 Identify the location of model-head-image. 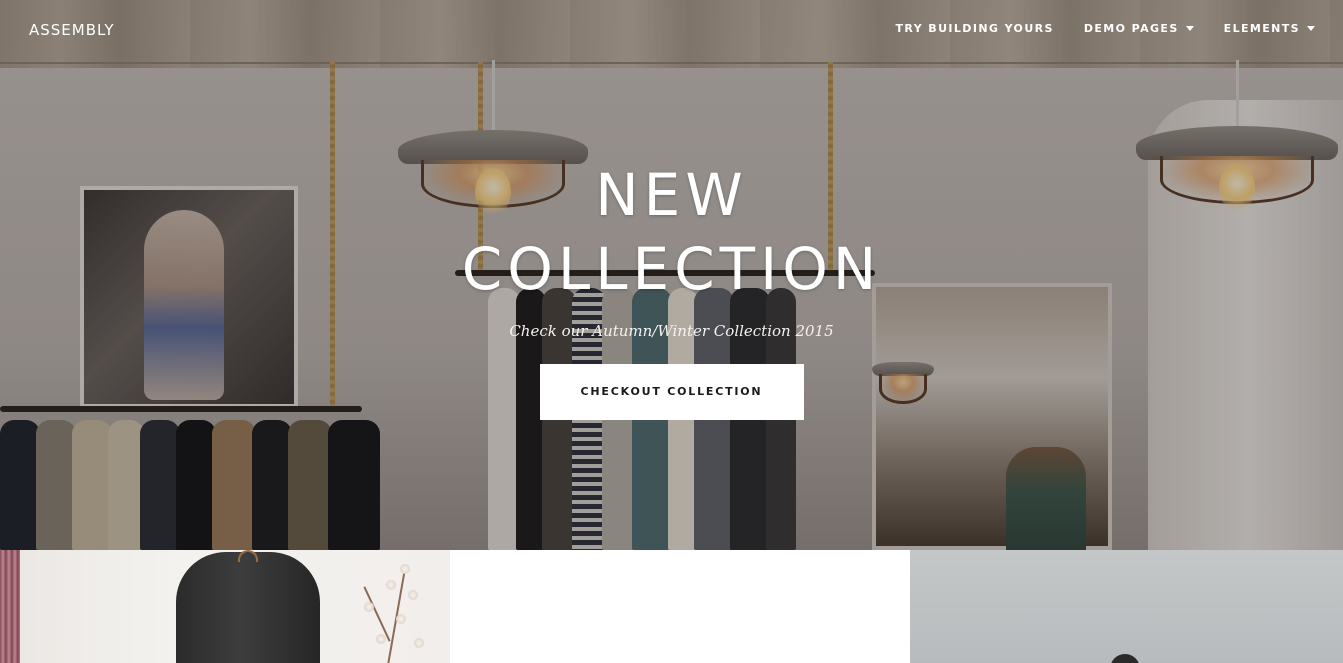
(1125, 658).